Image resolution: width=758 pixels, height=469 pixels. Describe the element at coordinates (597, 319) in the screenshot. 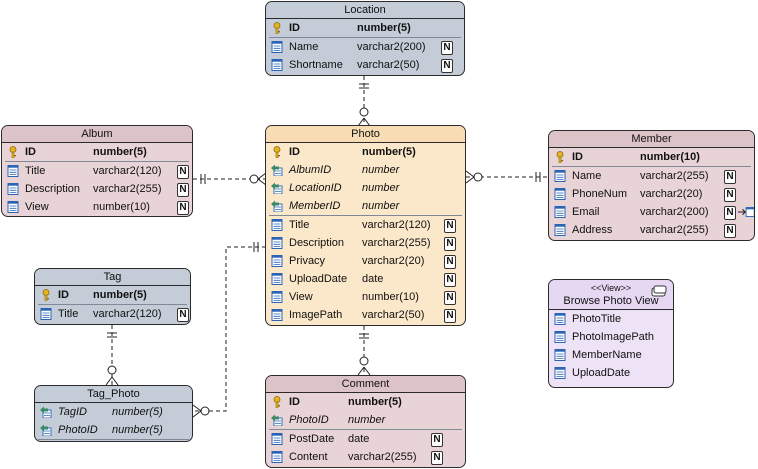

I see `view-column-name: PhotoTitle` at that location.